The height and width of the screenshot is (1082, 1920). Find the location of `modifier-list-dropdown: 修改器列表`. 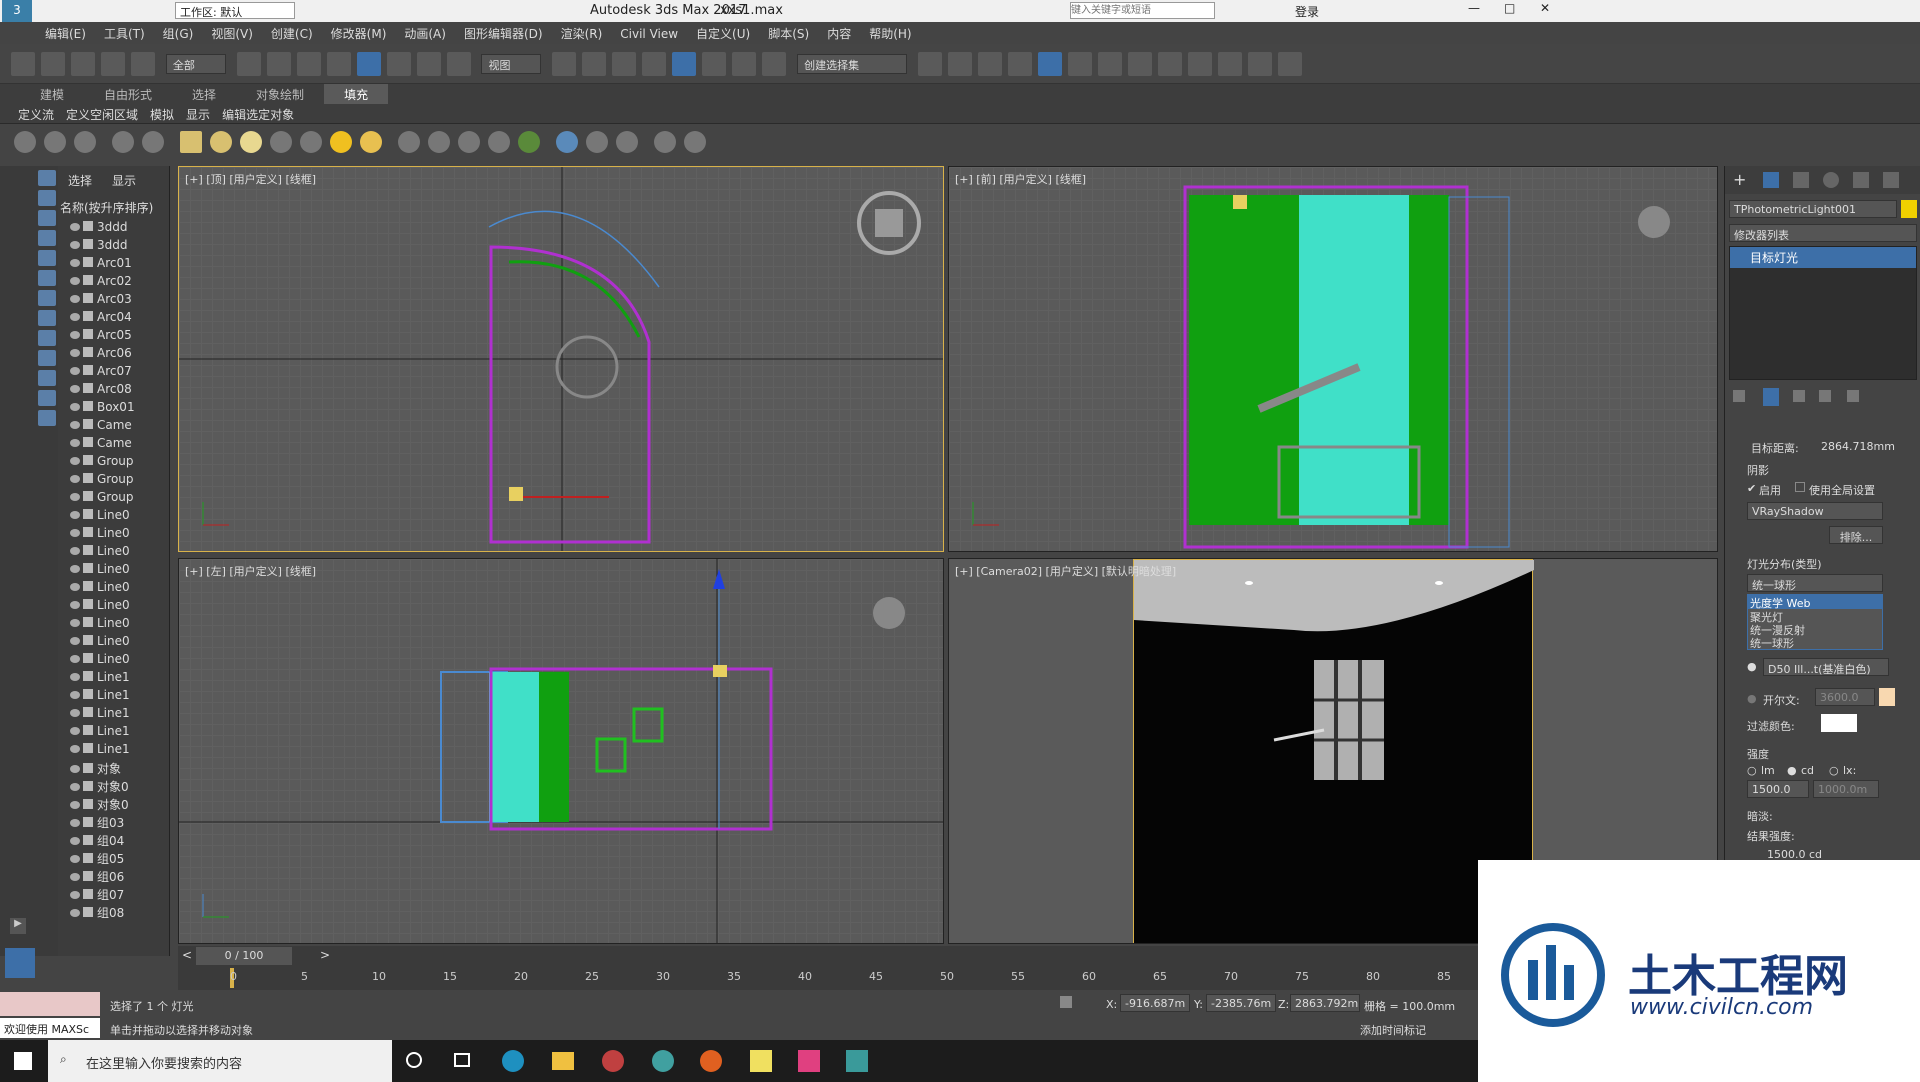

modifier-list-dropdown: 修改器列表 is located at coordinates (1823, 233).